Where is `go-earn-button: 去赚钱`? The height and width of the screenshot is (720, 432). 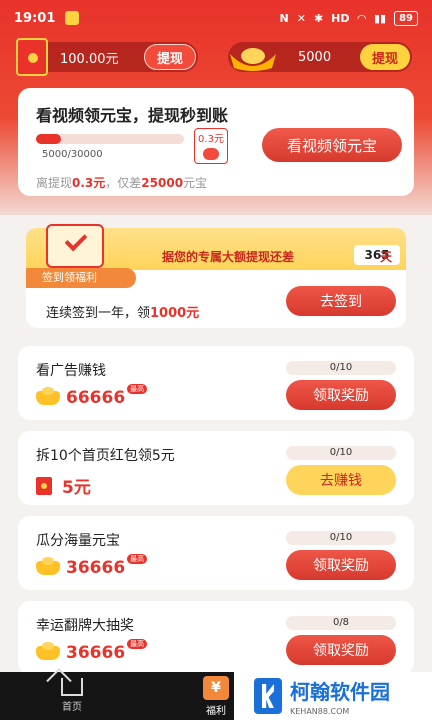 go-earn-button: 去赚钱 is located at coordinates (341, 480).